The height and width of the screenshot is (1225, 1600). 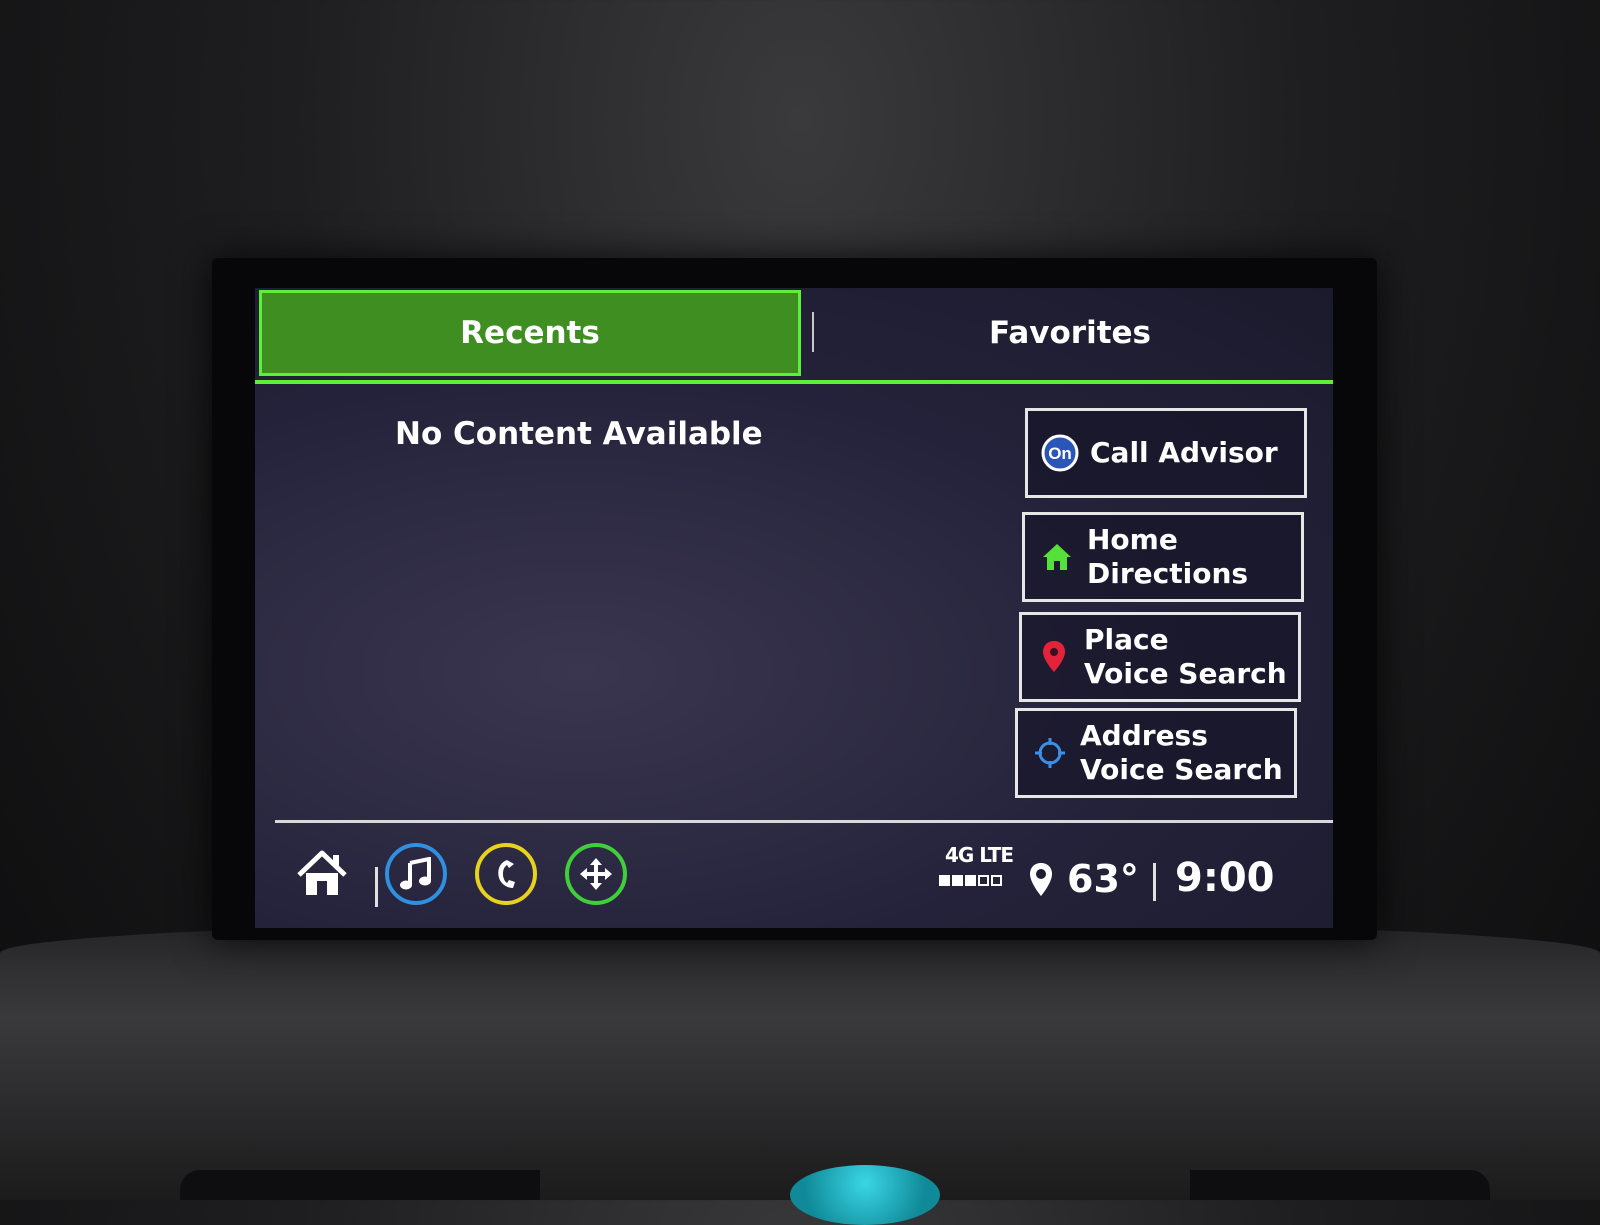 I want to click on volume-knob, so click(x=865, y=1195).